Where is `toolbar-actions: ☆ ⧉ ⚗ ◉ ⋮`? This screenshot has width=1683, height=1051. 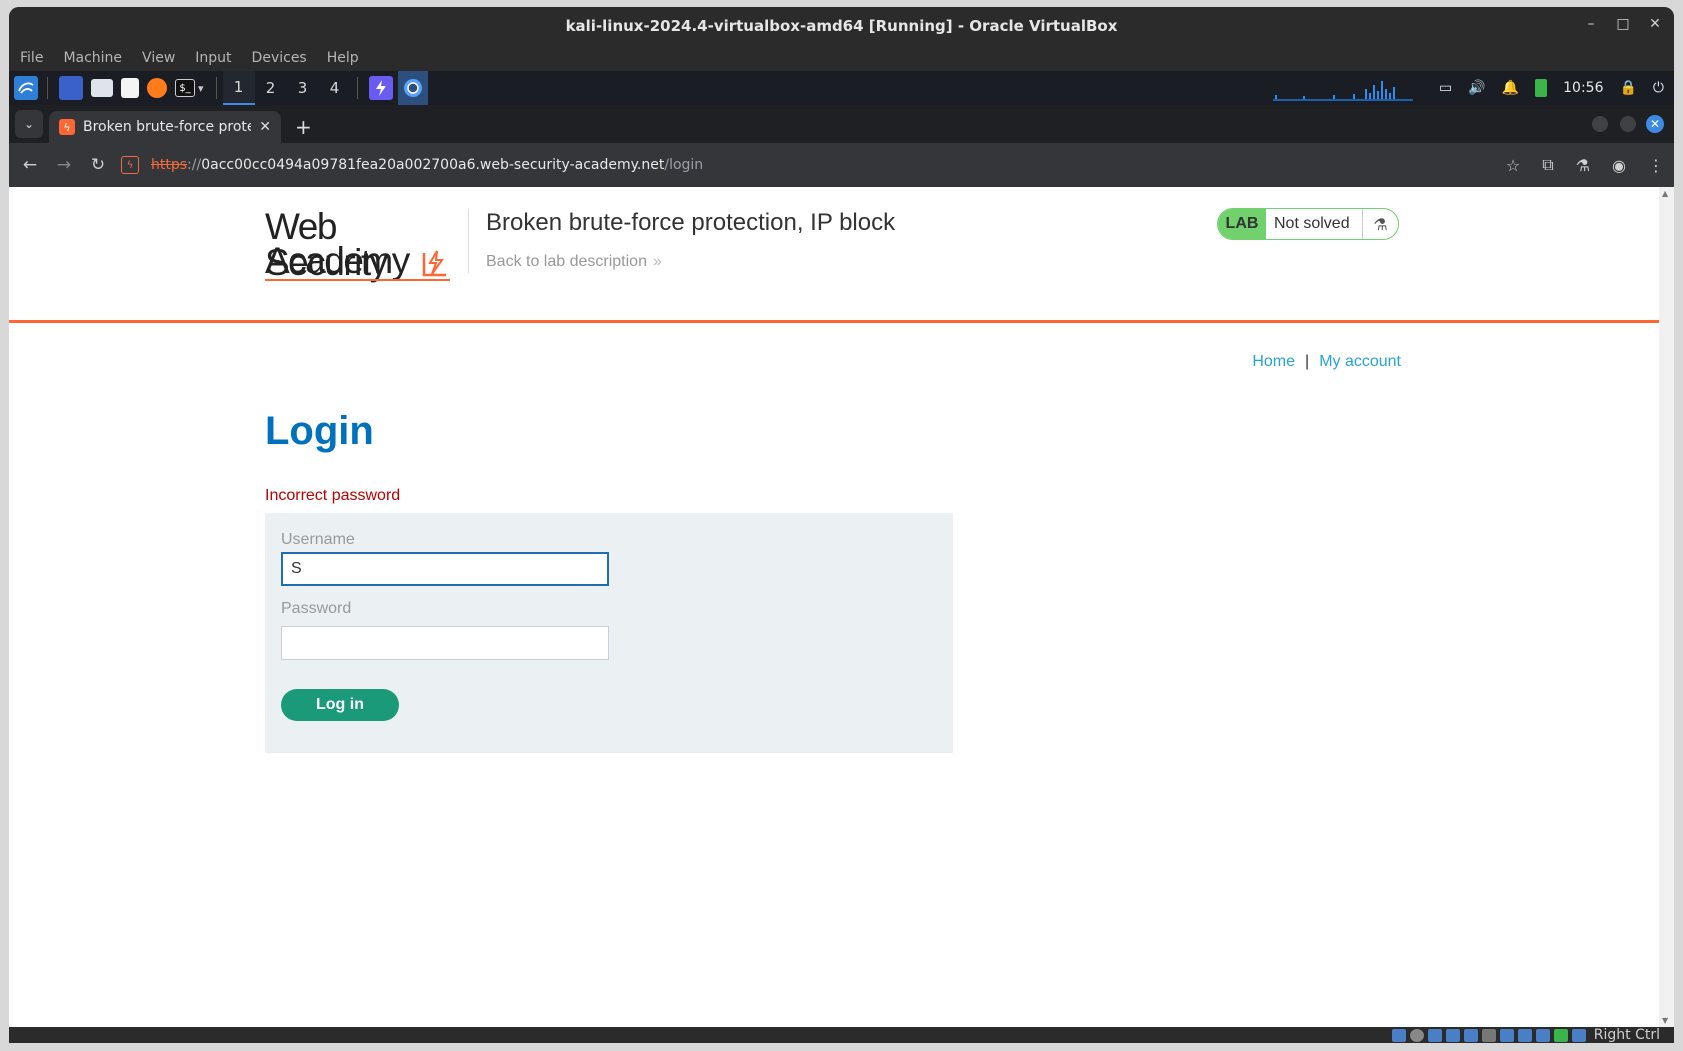 toolbar-actions: ☆ ⧉ ⚗ ◉ ⋮ is located at coordinates (1585, 165).